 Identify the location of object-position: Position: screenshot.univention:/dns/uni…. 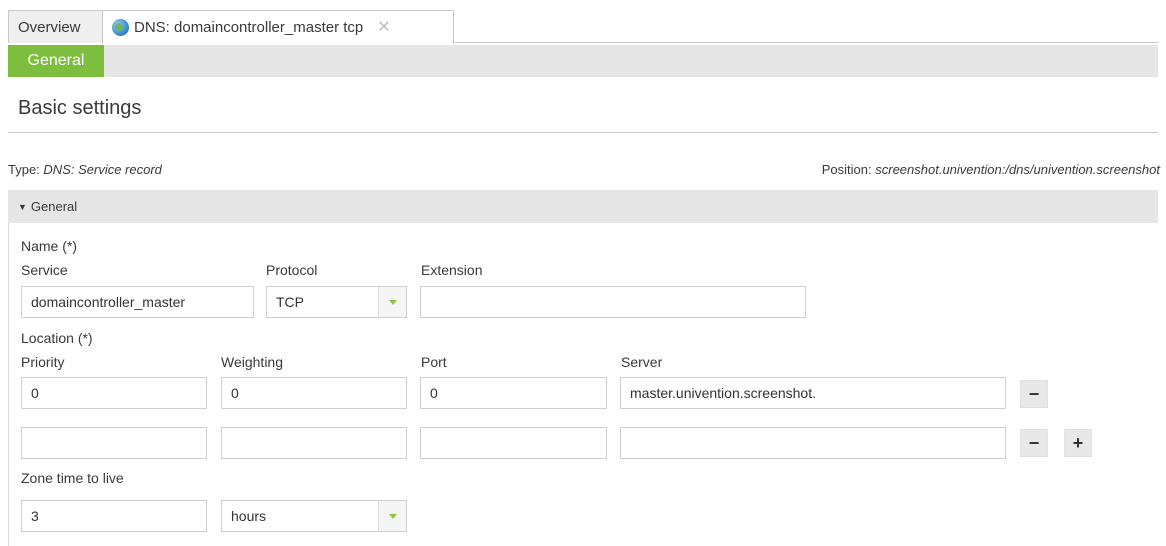
(991, 169).